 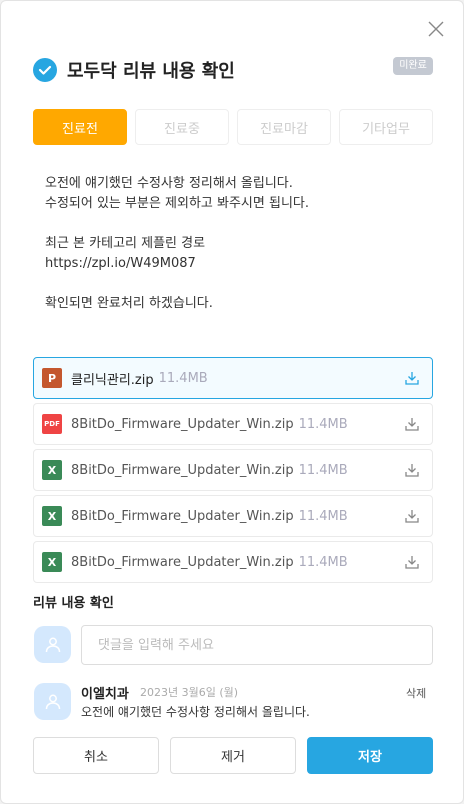 What do you see at coordinates (105, 694) in the screenshot?
I see `comment-author: 이엘치과` at bounding box center [105, 694].